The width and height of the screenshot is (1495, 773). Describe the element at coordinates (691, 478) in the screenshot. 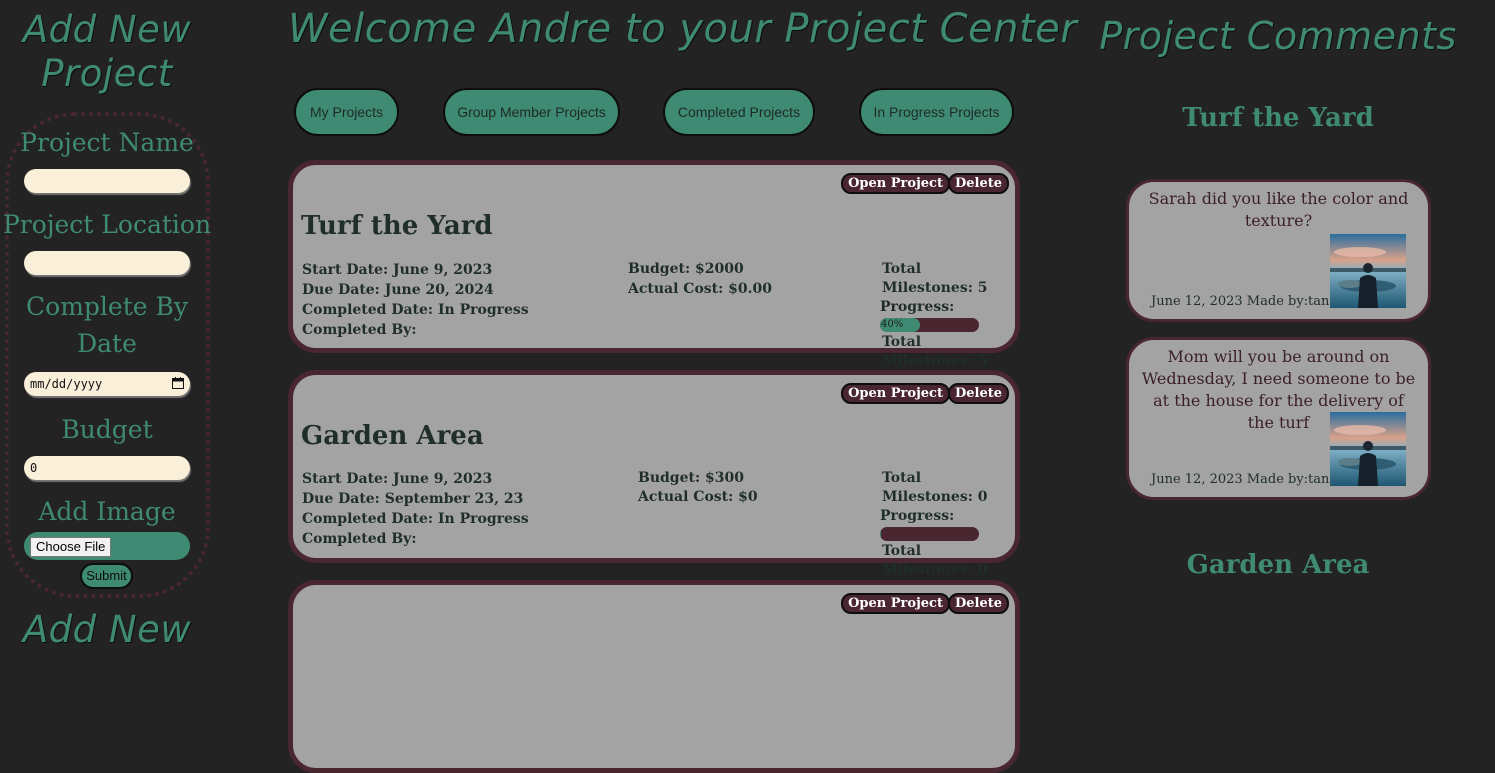

I see `budget: Budget: $300` at that location.